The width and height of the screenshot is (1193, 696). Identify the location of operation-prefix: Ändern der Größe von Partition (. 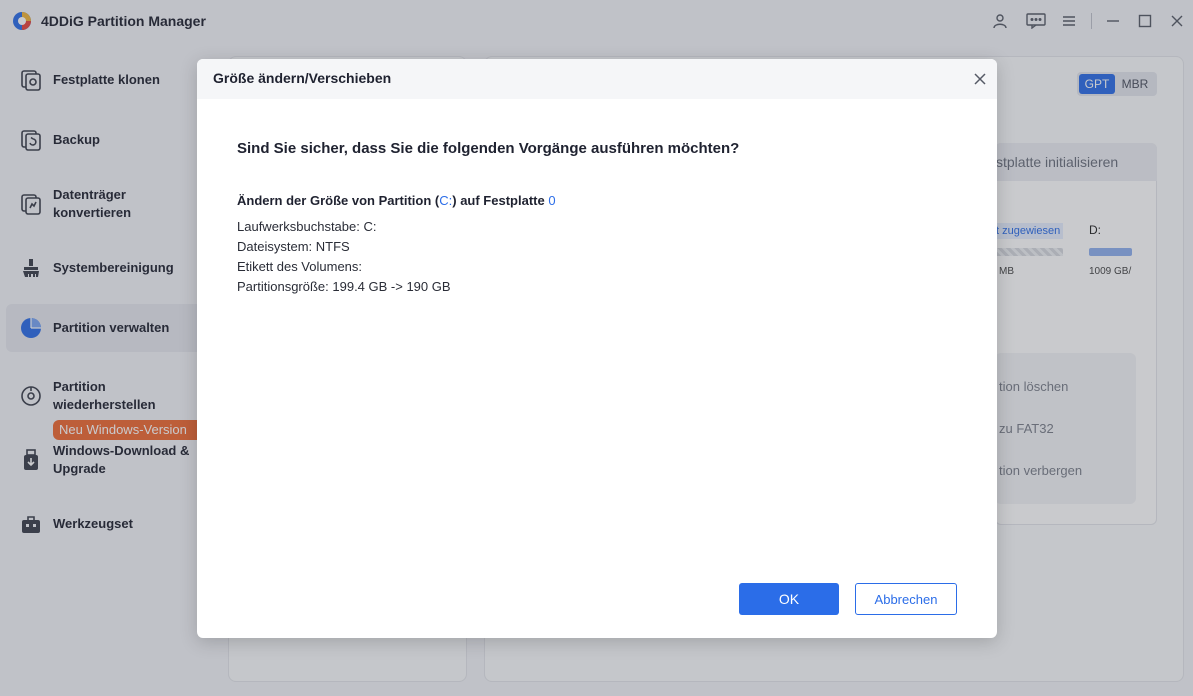
(338, 200).